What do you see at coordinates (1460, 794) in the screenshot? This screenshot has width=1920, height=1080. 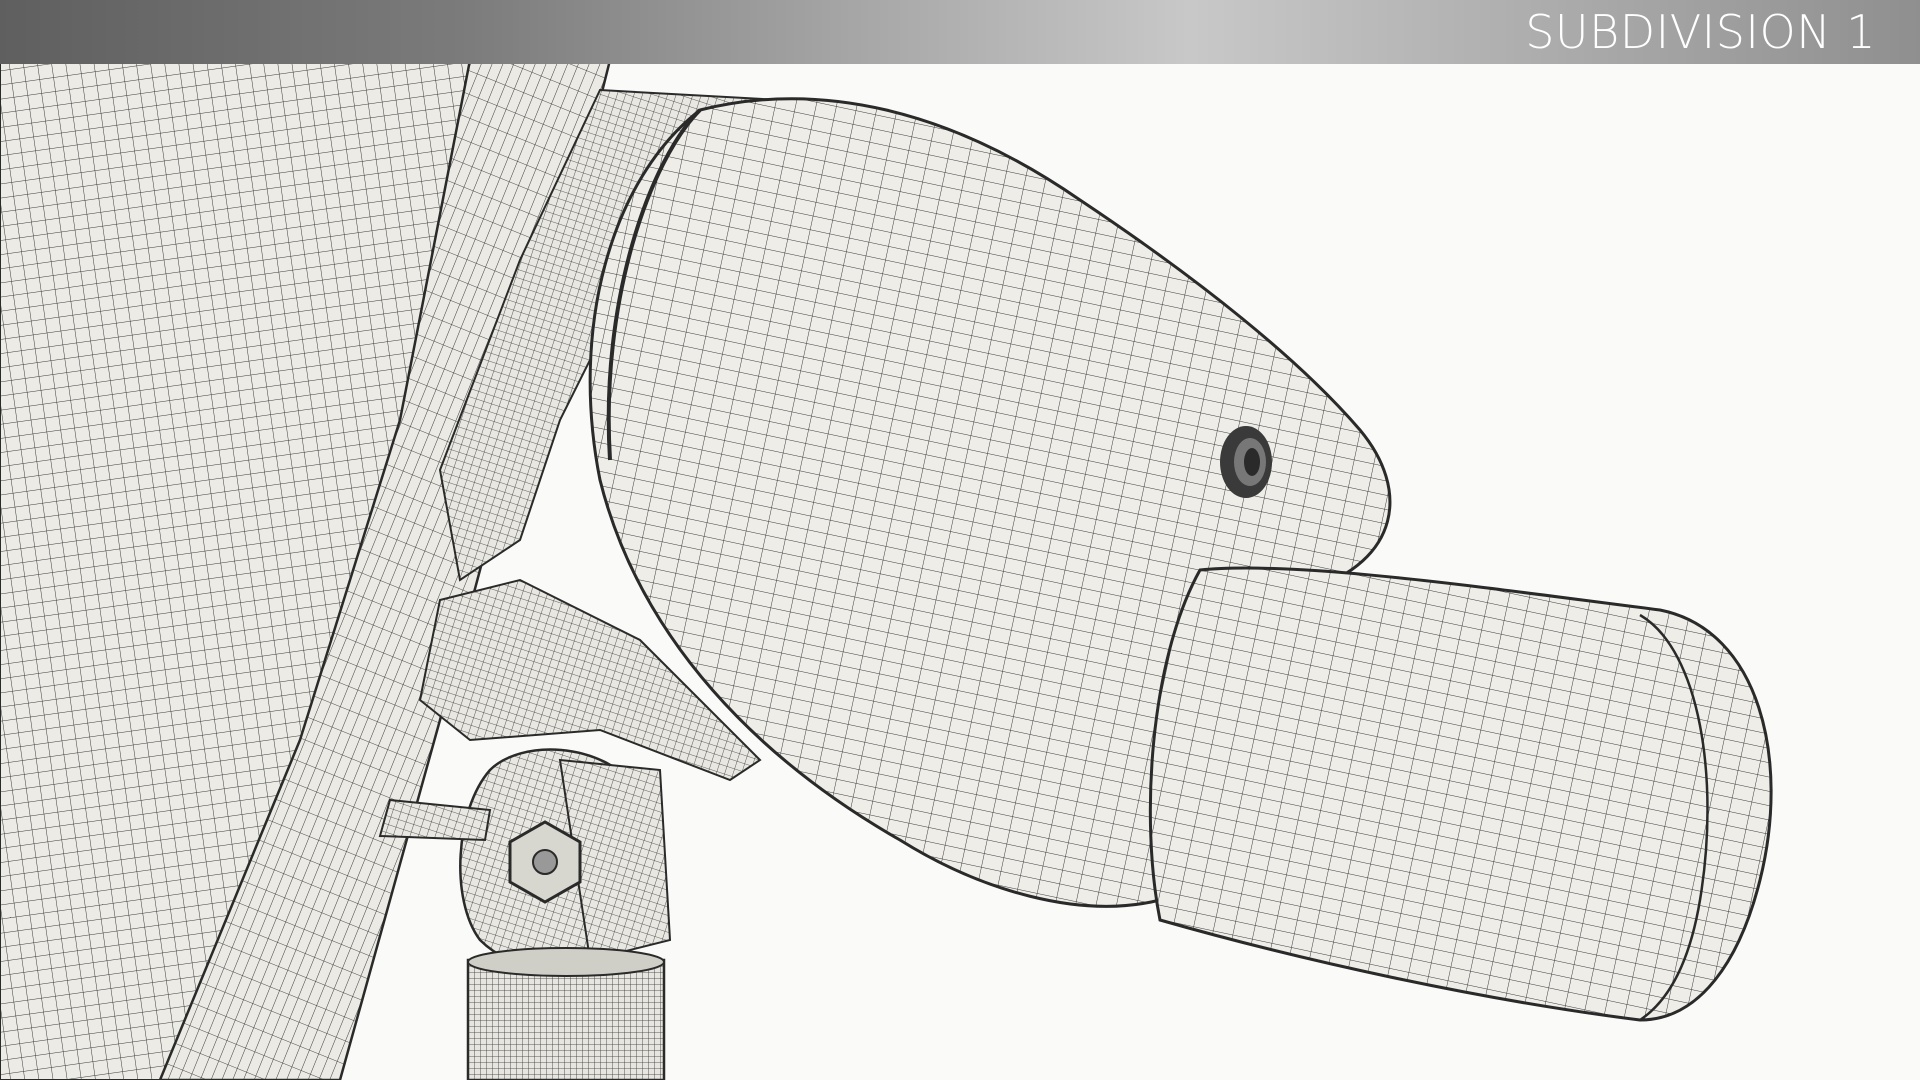 I see `handle-cylinder` at bounding box center [1460, 794].